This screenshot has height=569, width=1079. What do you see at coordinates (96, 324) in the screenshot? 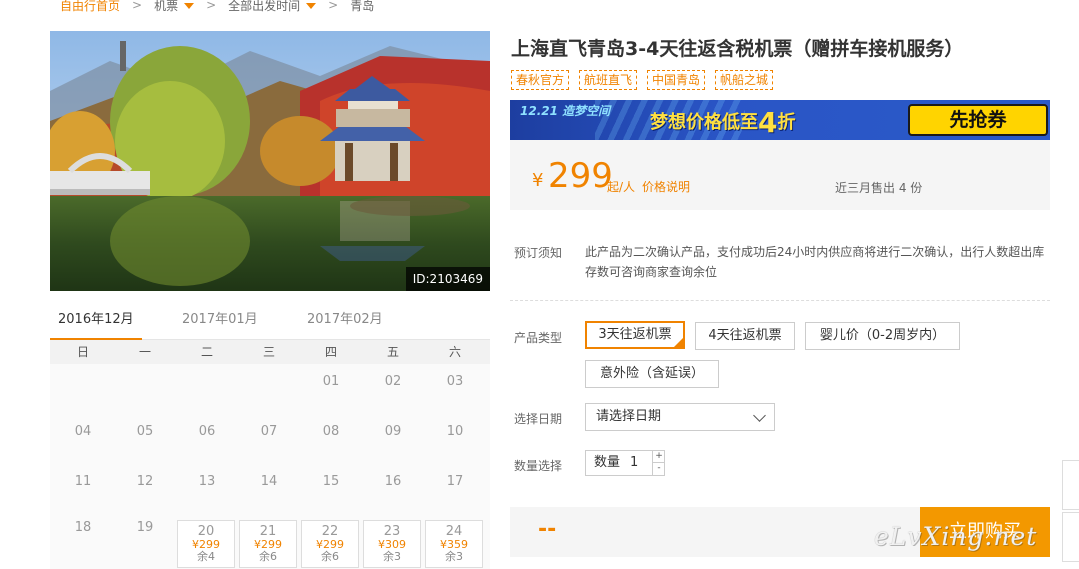
I see `tab-month-2016-12: 2016年12月` at bounding box center [96, 324].